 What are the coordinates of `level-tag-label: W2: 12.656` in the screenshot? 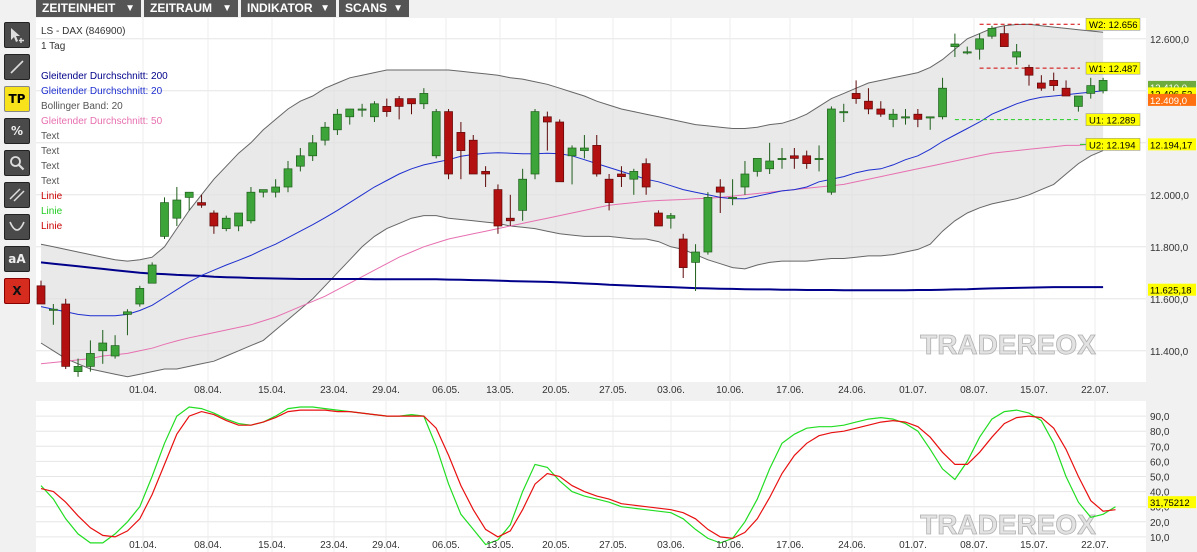 It's located at (1113, 25).